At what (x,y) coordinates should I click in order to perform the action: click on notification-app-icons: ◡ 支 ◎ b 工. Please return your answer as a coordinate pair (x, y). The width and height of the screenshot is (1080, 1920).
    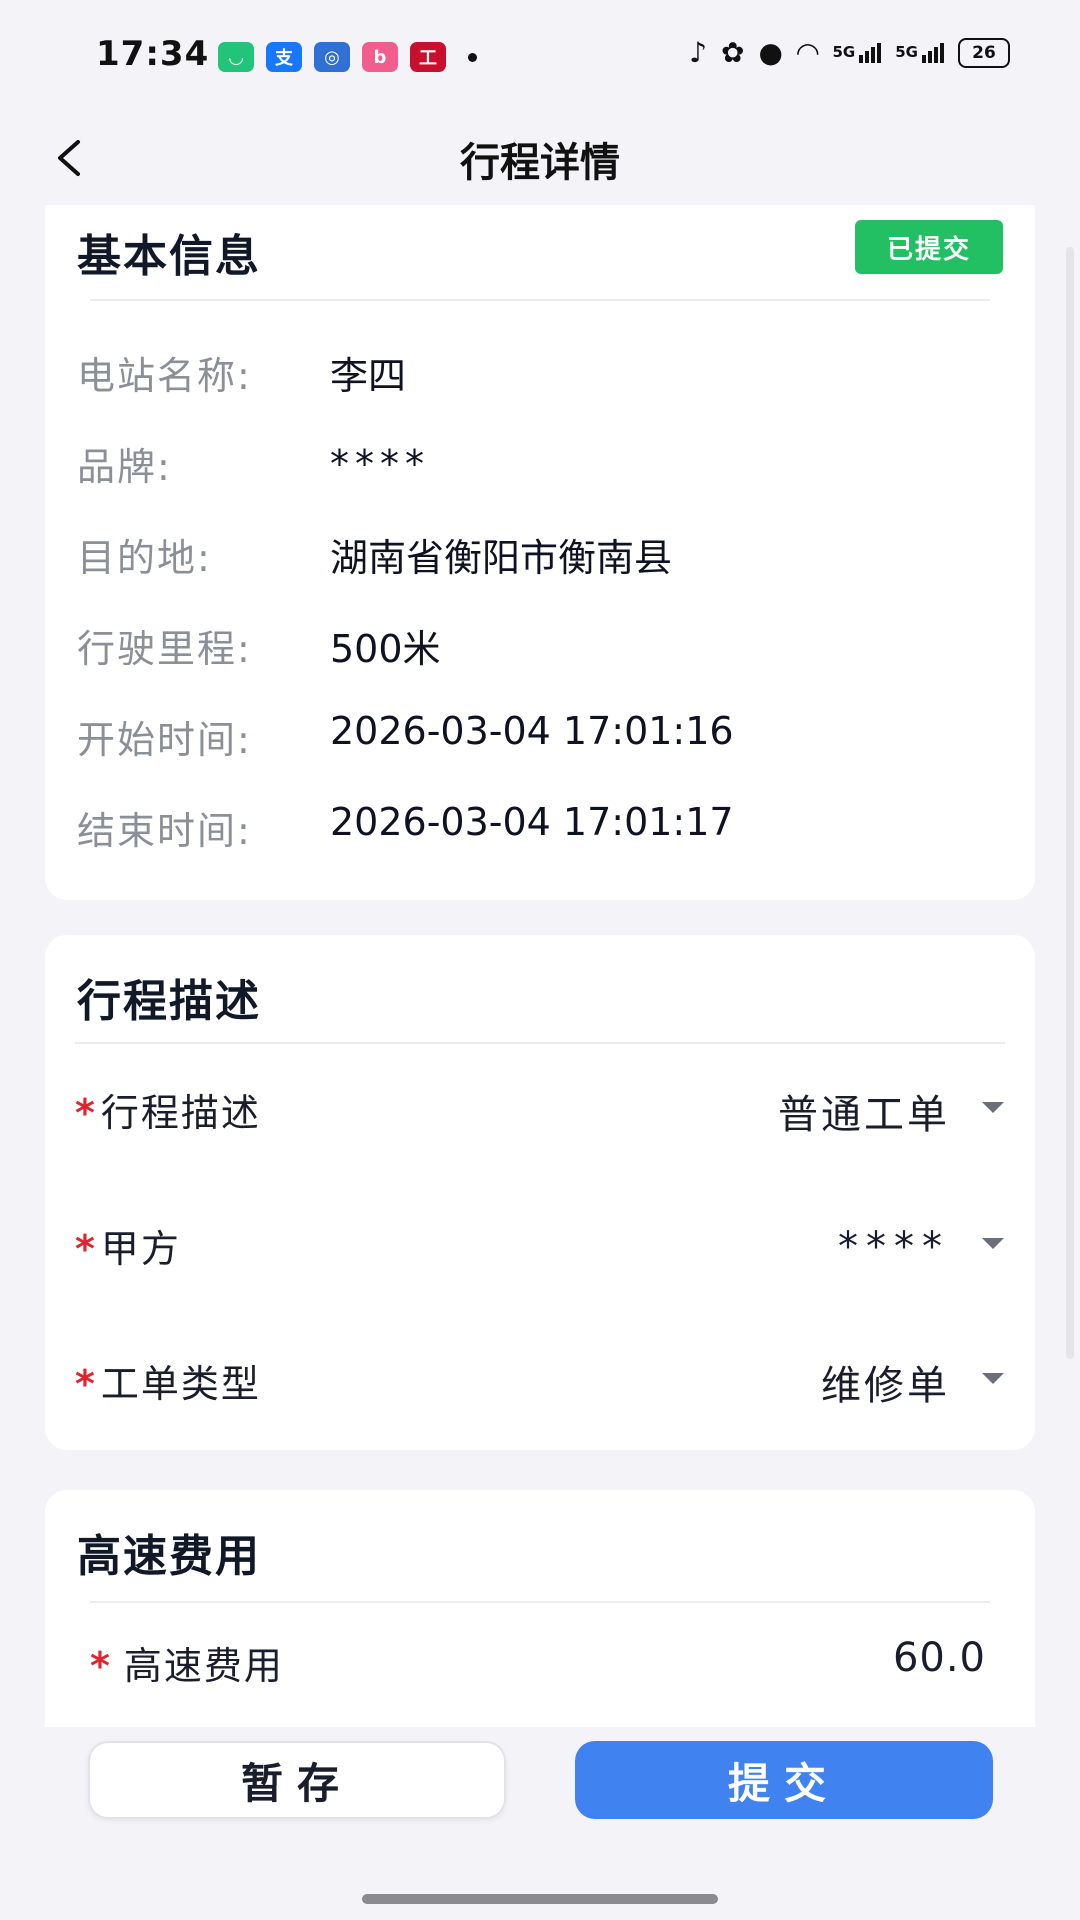
    Looking at the image, I should click on (347, 57).